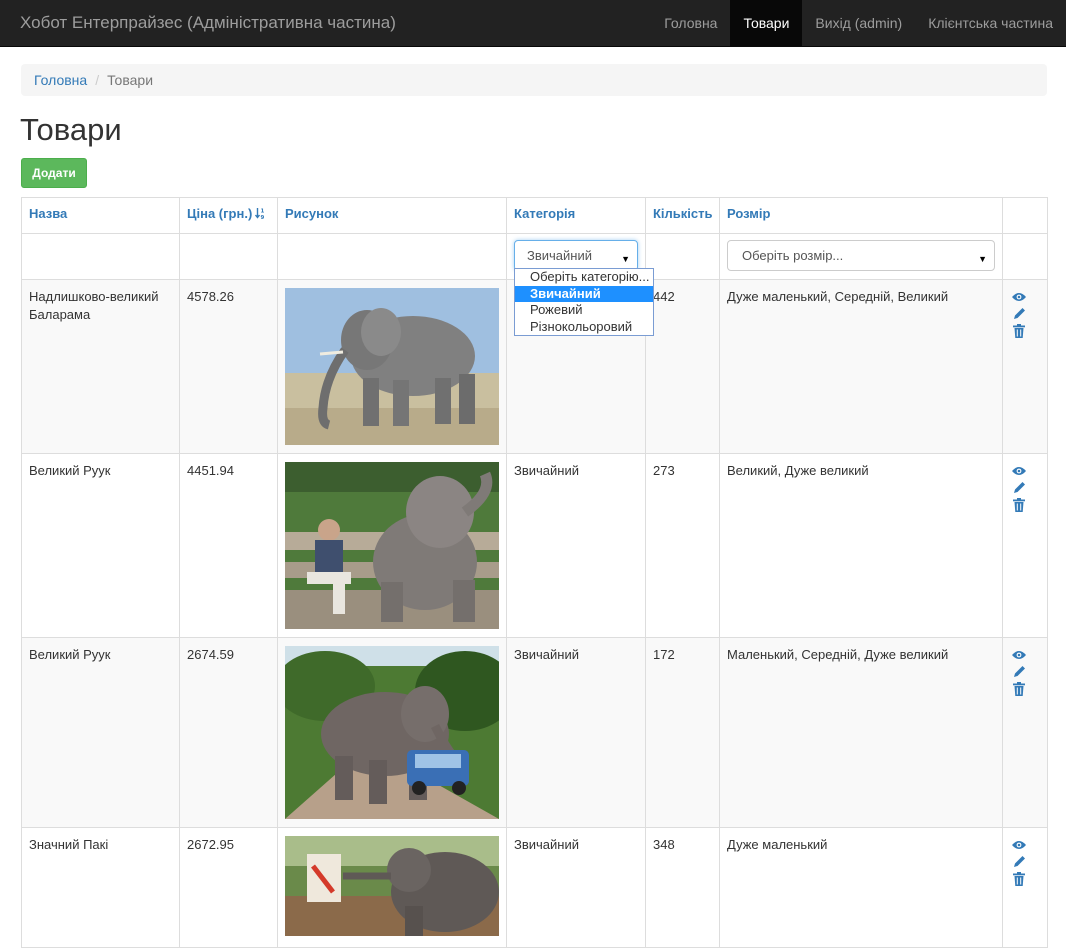 The width and height of the screenshot is (1066, 948). Describe the element at coordinates (682, 256) in the screenshot. I see `filter-cell-quantity` at that location.